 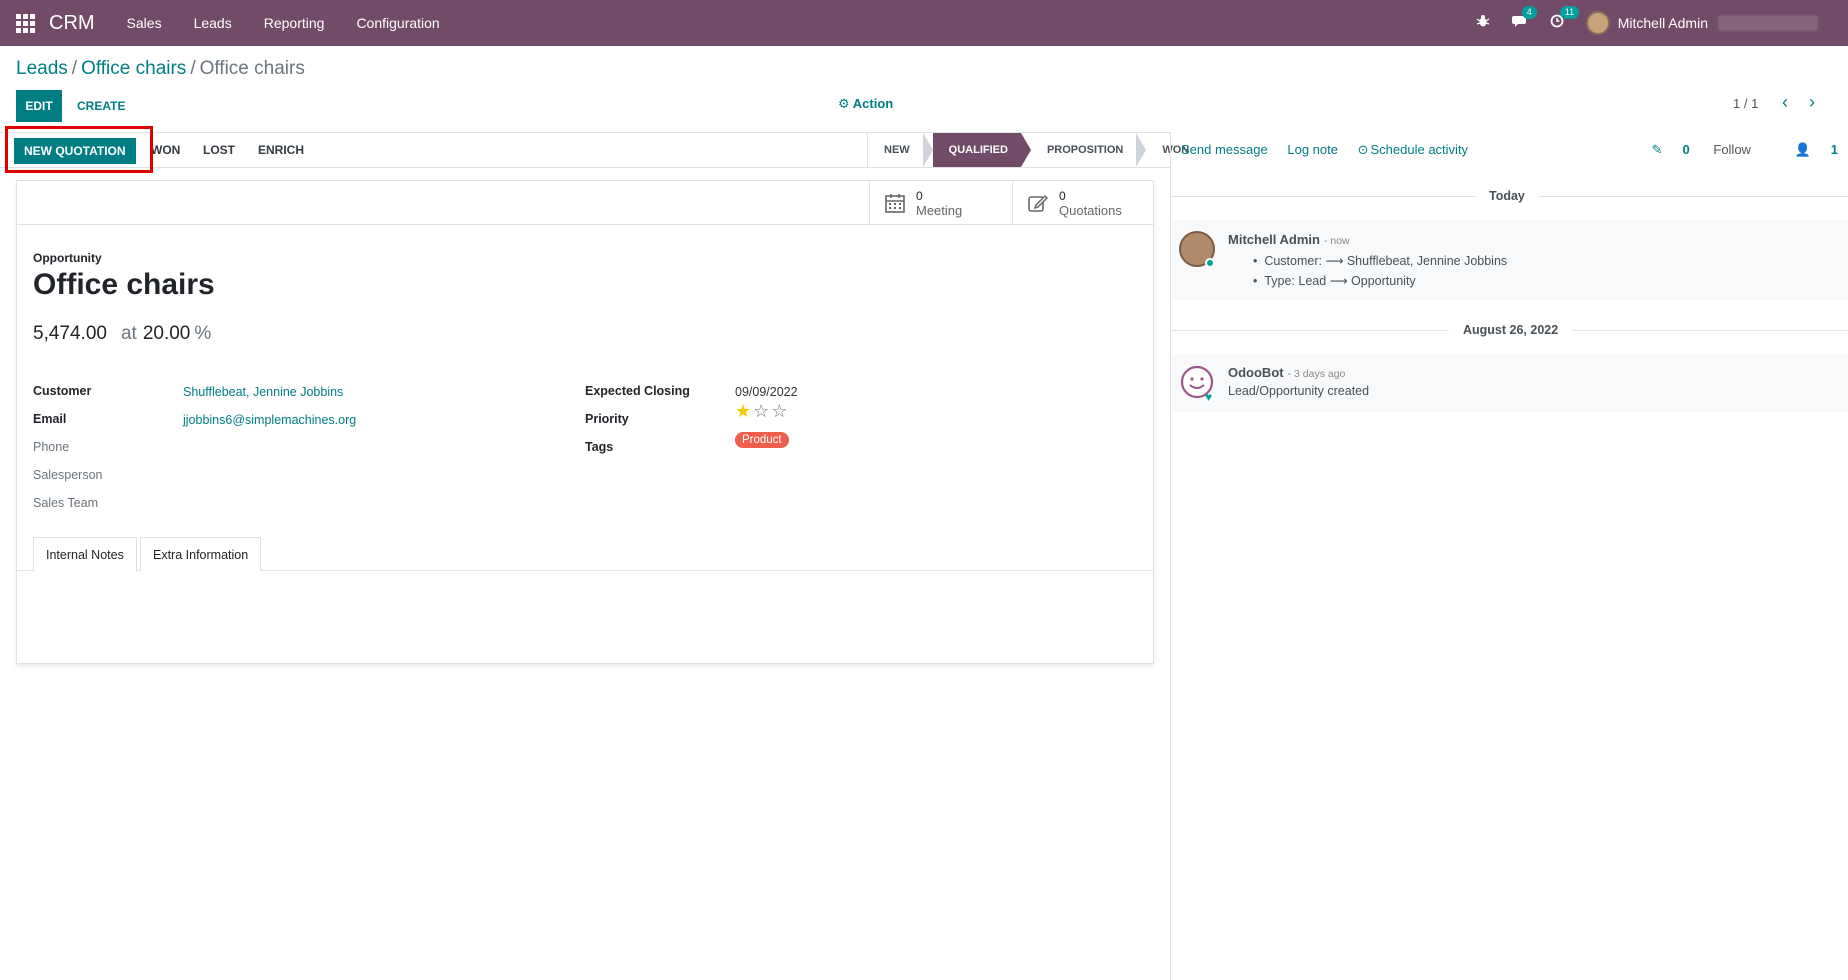 I want to click on activities-clock-icon: 11, so click(x=1565, y=19).